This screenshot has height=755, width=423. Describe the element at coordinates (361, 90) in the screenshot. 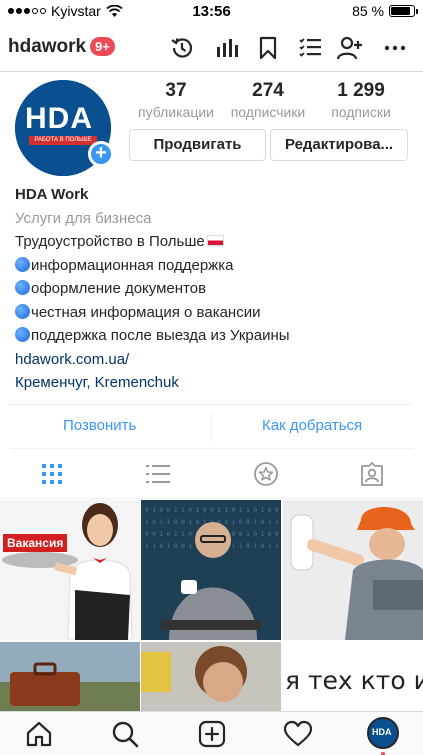

I see `stat-following-value: 1 299` at that location.